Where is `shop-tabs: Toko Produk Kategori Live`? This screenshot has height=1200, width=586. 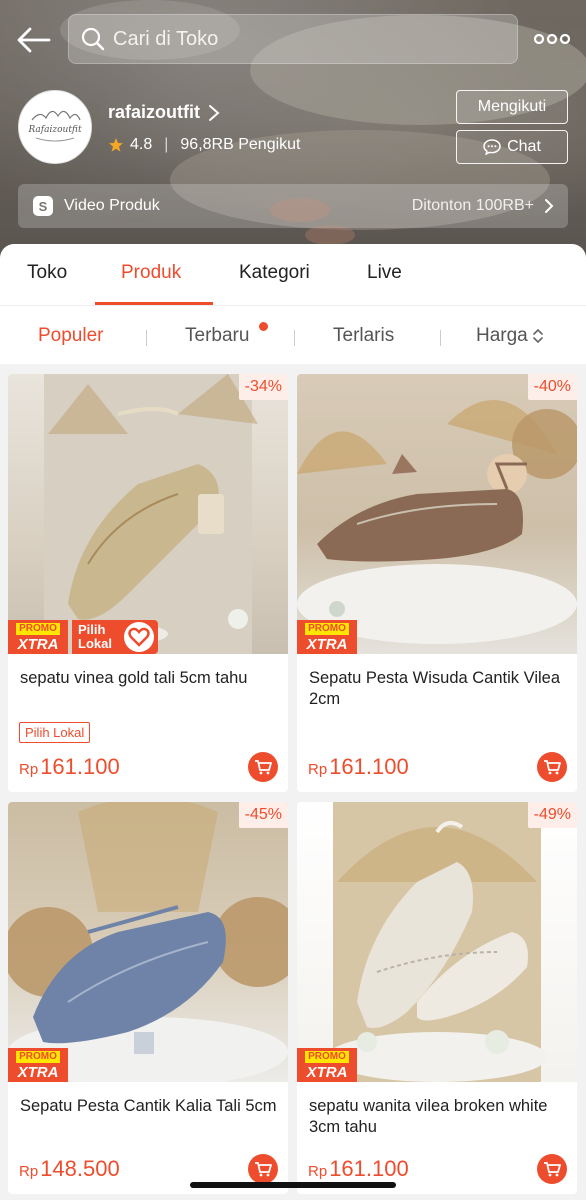 shop-tabs: Toko Produk Kategori Live is located at coordinates (293, 275).